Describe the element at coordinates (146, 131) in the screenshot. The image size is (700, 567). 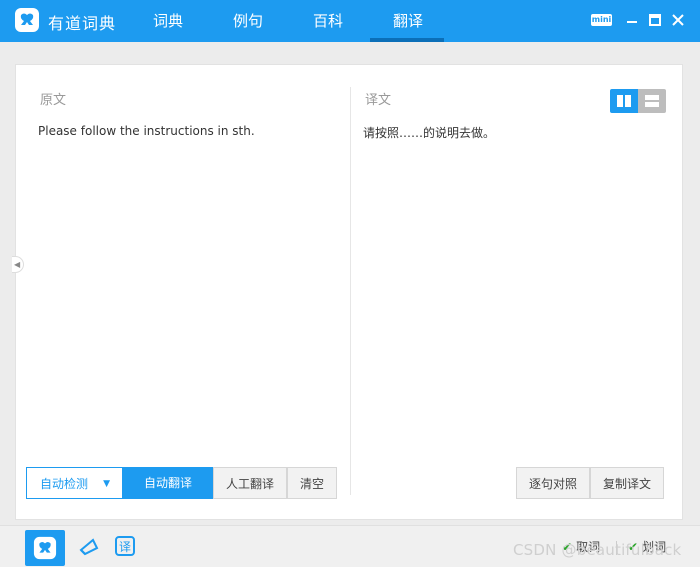
I see `source-text-input: Please follow the instructions in sth.` at that location.